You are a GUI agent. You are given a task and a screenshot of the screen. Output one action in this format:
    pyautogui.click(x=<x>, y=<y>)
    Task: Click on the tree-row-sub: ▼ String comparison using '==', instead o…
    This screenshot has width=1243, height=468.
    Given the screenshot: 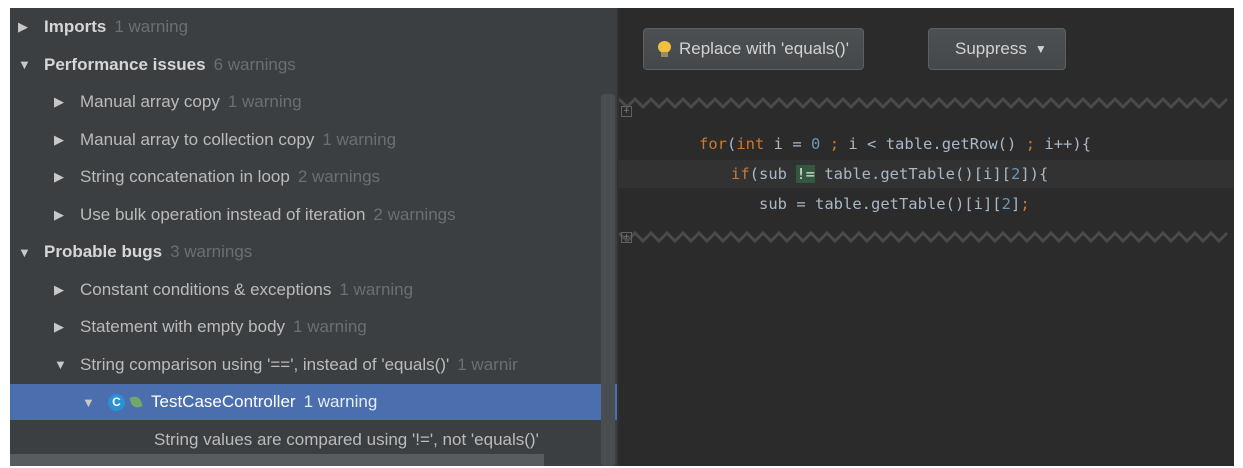 What is the action you would take?
    pyautogui.click(x=313, y=365)
    